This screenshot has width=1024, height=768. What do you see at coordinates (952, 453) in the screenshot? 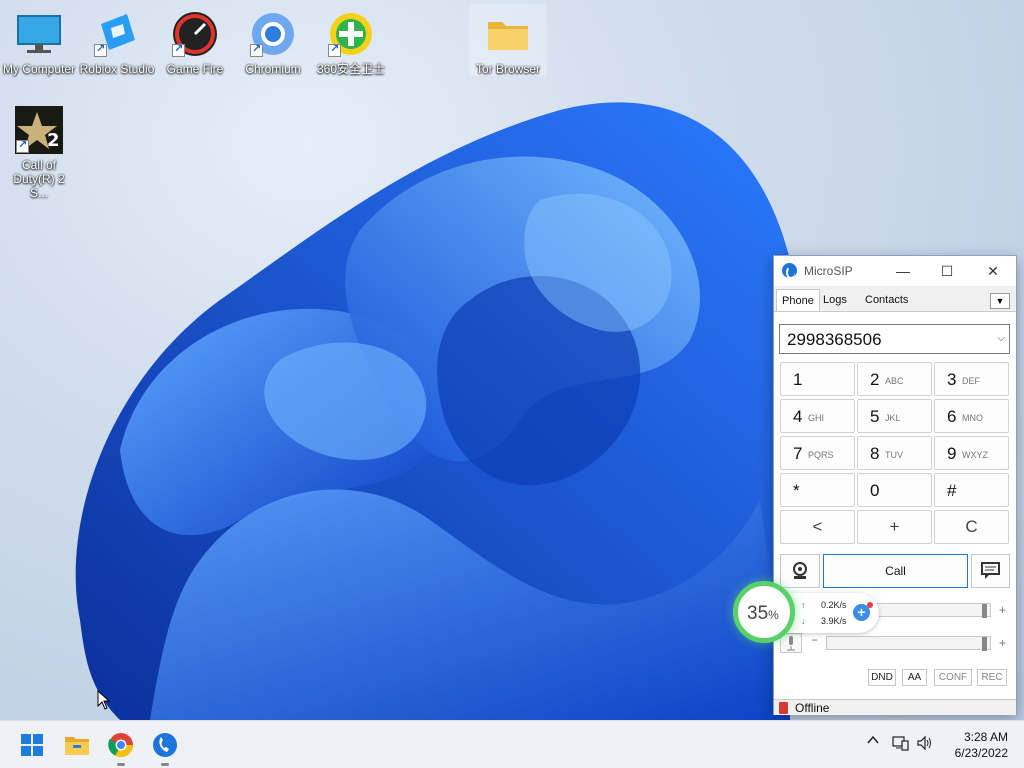
I see `key-digit: 9` at bounding box center [952, 453].